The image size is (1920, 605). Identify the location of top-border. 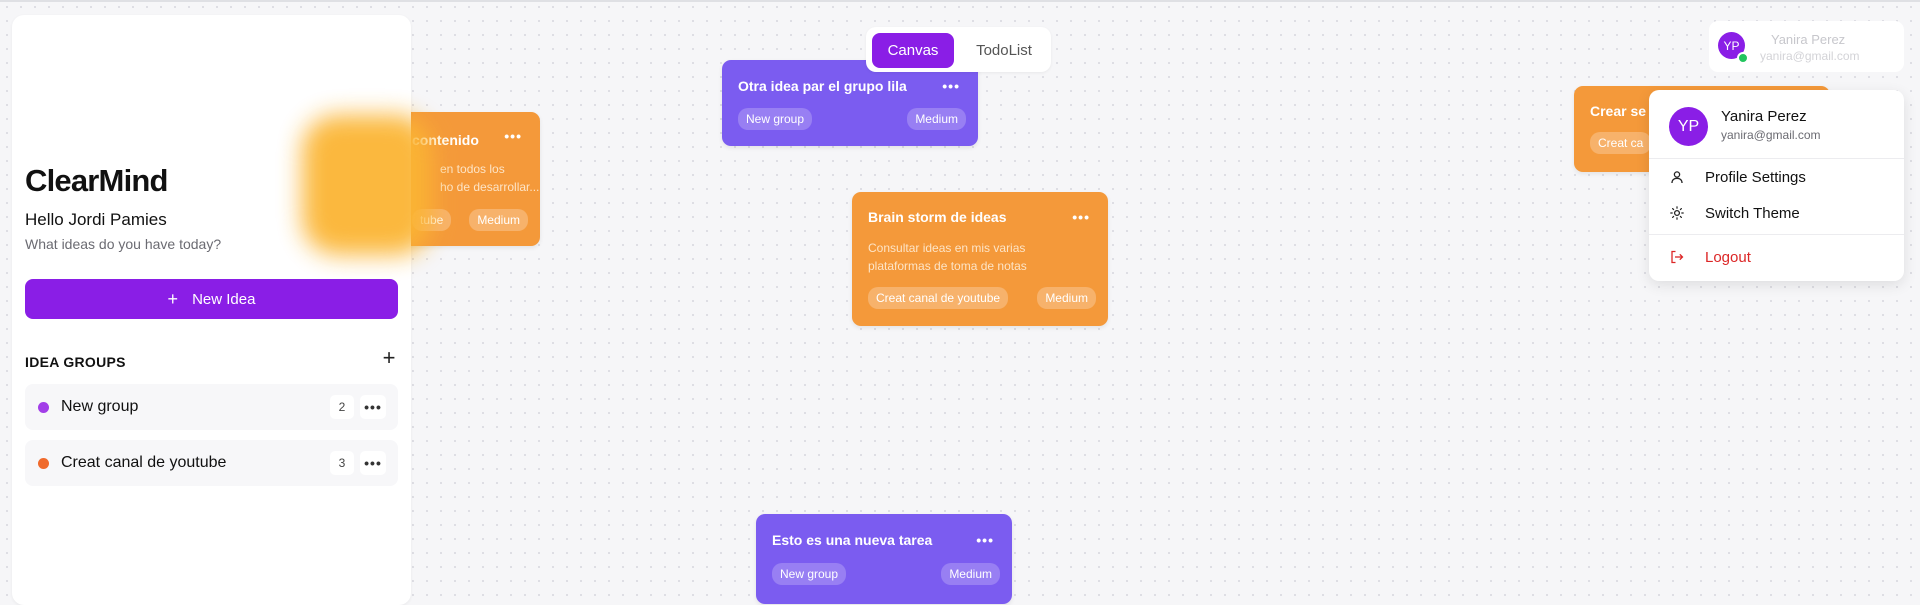
(960, 1).